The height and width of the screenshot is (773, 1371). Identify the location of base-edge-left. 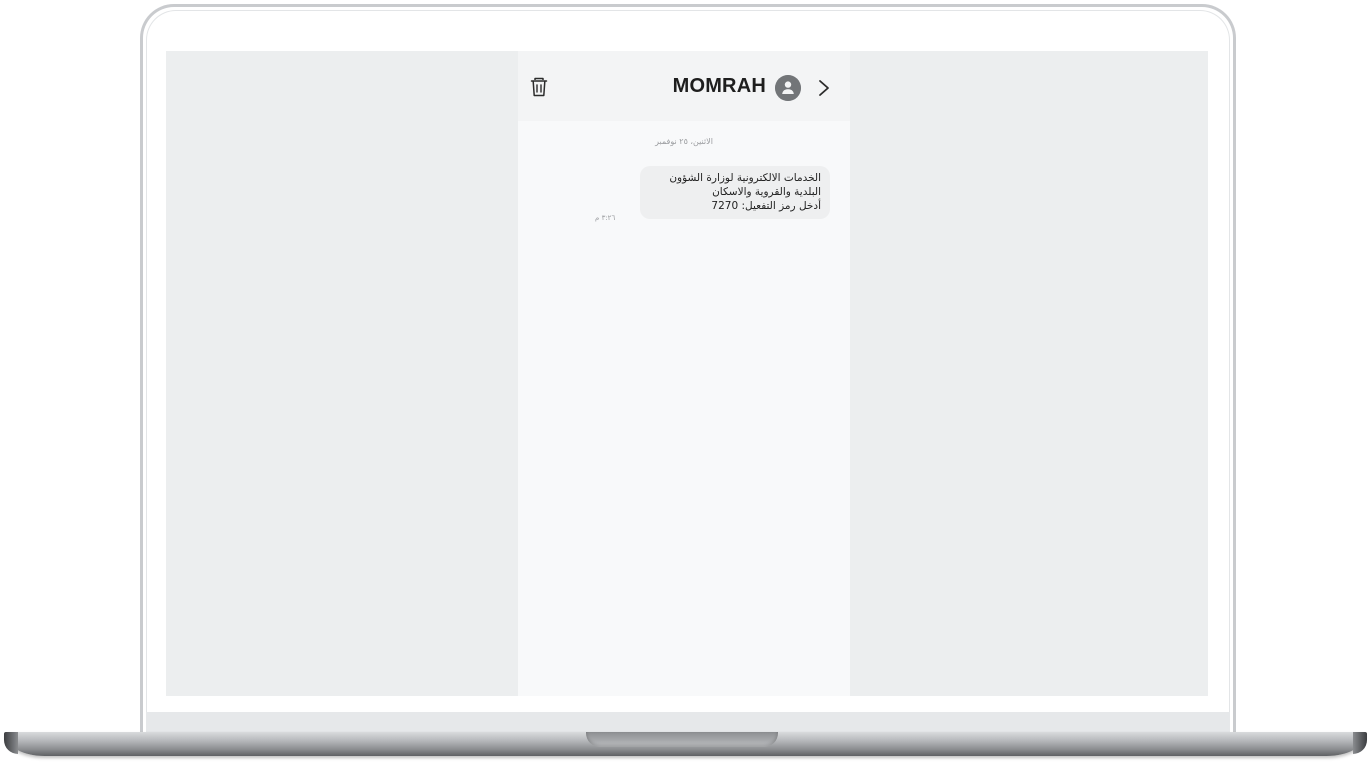
(11, 743).